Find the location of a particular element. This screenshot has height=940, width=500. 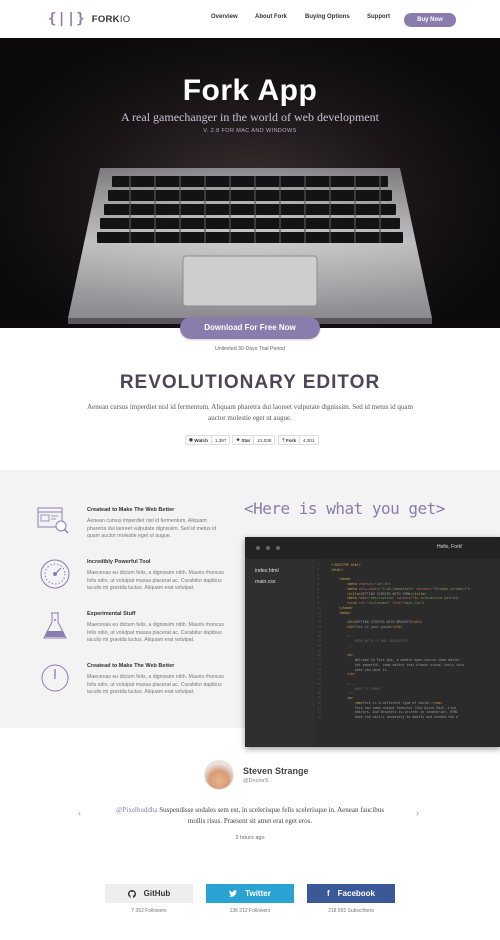

nav-about-fork: About Fork is located at coordinates (271, 17).